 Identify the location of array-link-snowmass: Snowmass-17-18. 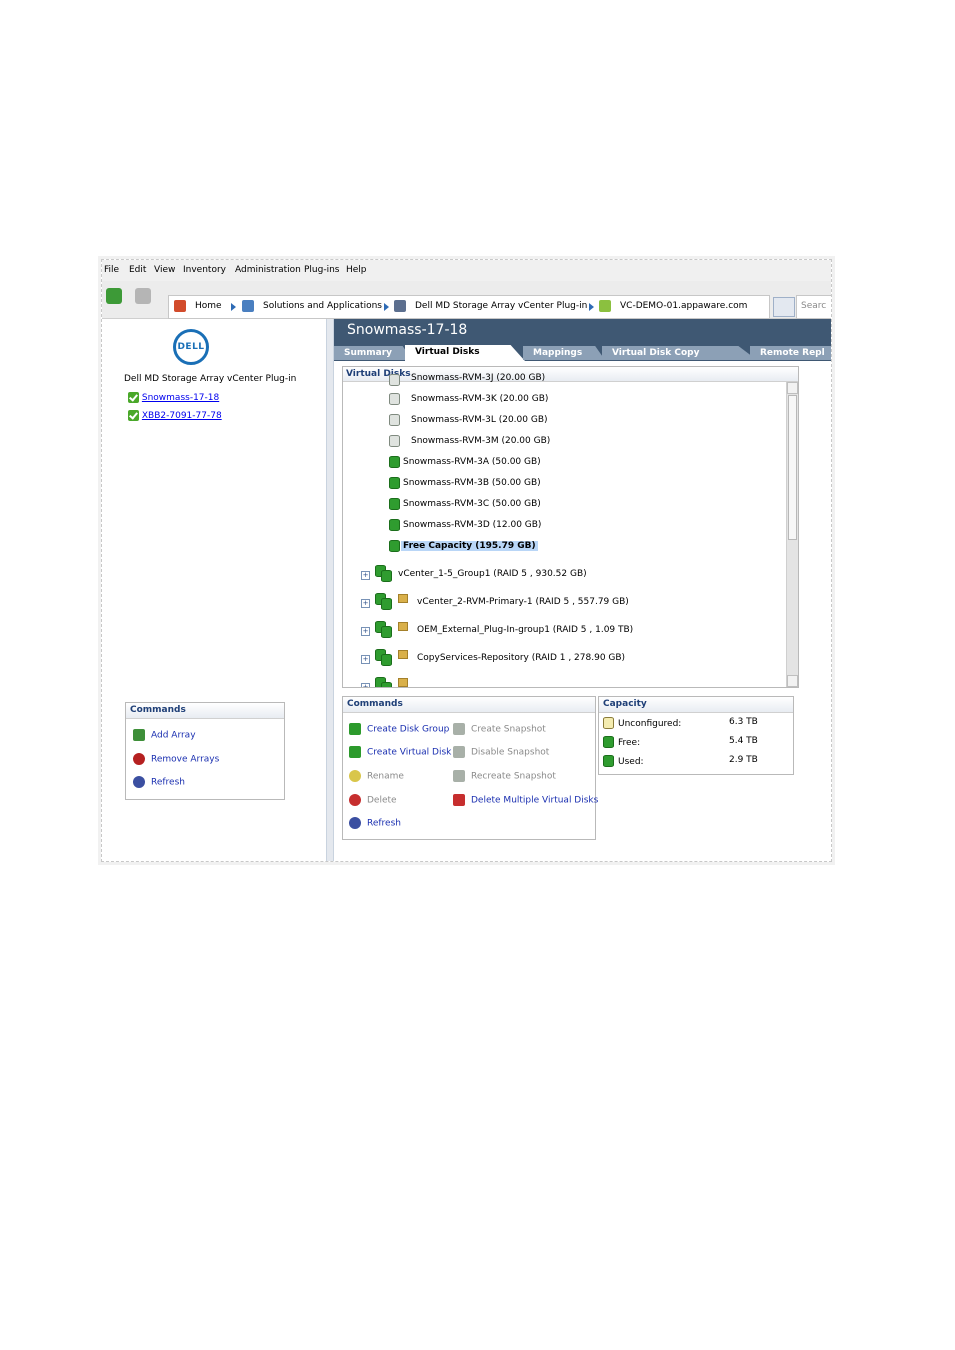
(180, 398).